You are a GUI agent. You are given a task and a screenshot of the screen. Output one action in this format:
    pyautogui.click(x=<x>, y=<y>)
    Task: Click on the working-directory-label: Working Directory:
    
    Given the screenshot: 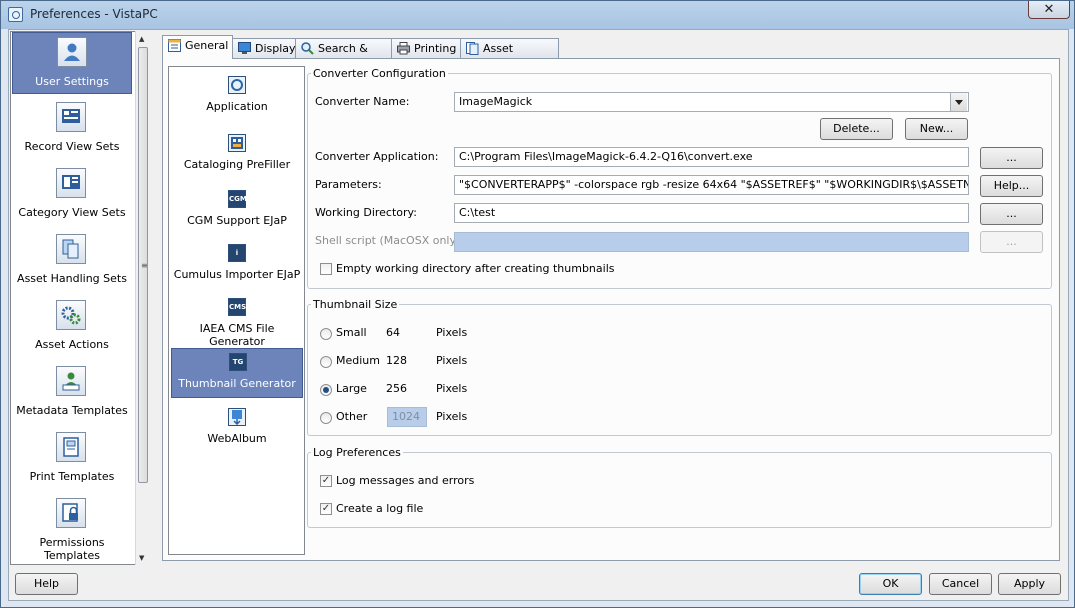 What is the action you would take?
    pyautogui.click(x=366, y=212)
    